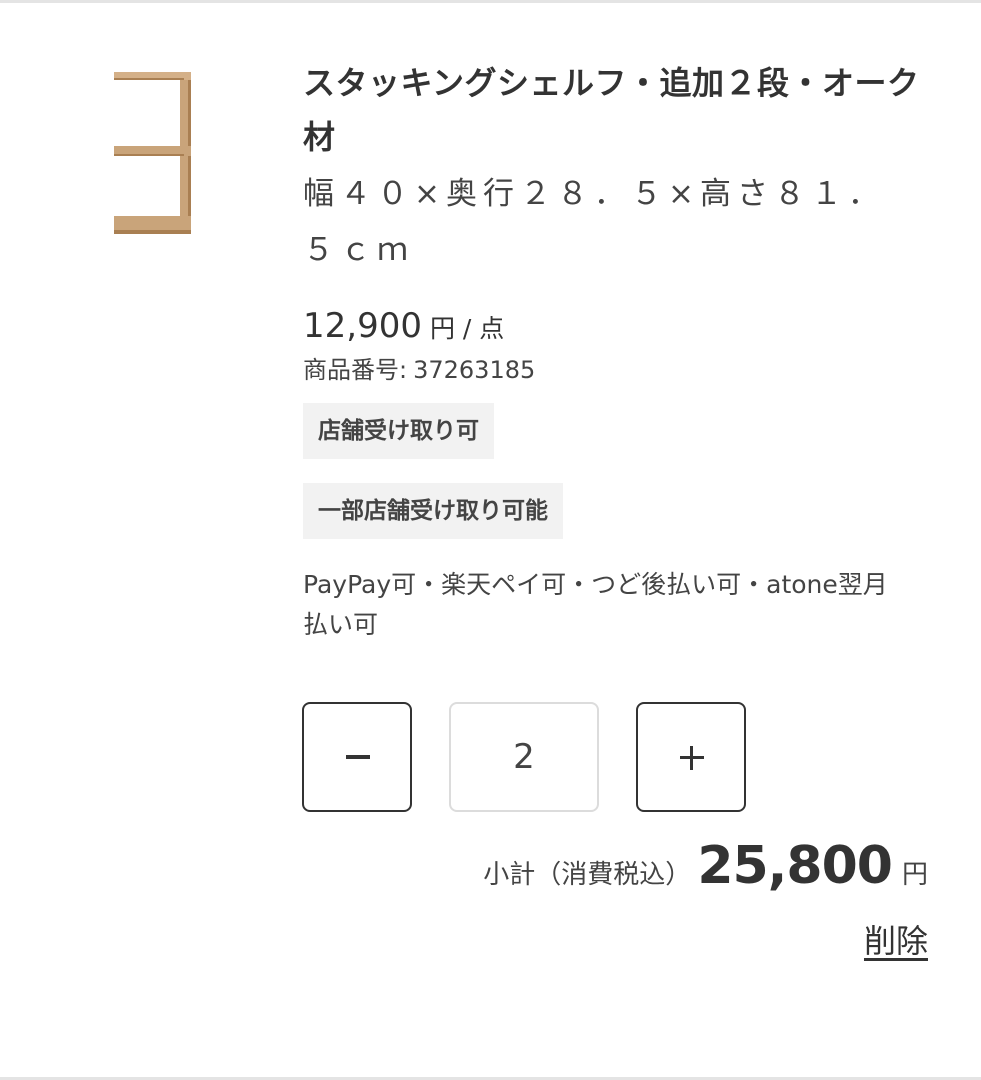  I want to click on top-divider, so click(490, 1).